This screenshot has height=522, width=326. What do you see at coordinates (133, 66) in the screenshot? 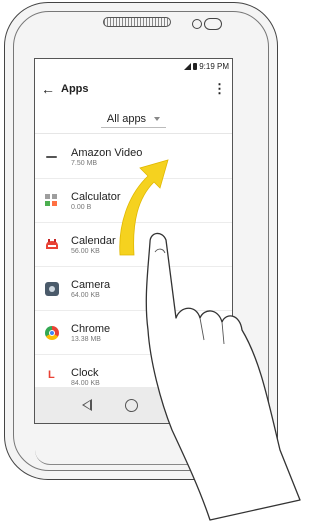
I see `status-bar: 9:19 PM` at bounding box center [133, 66].